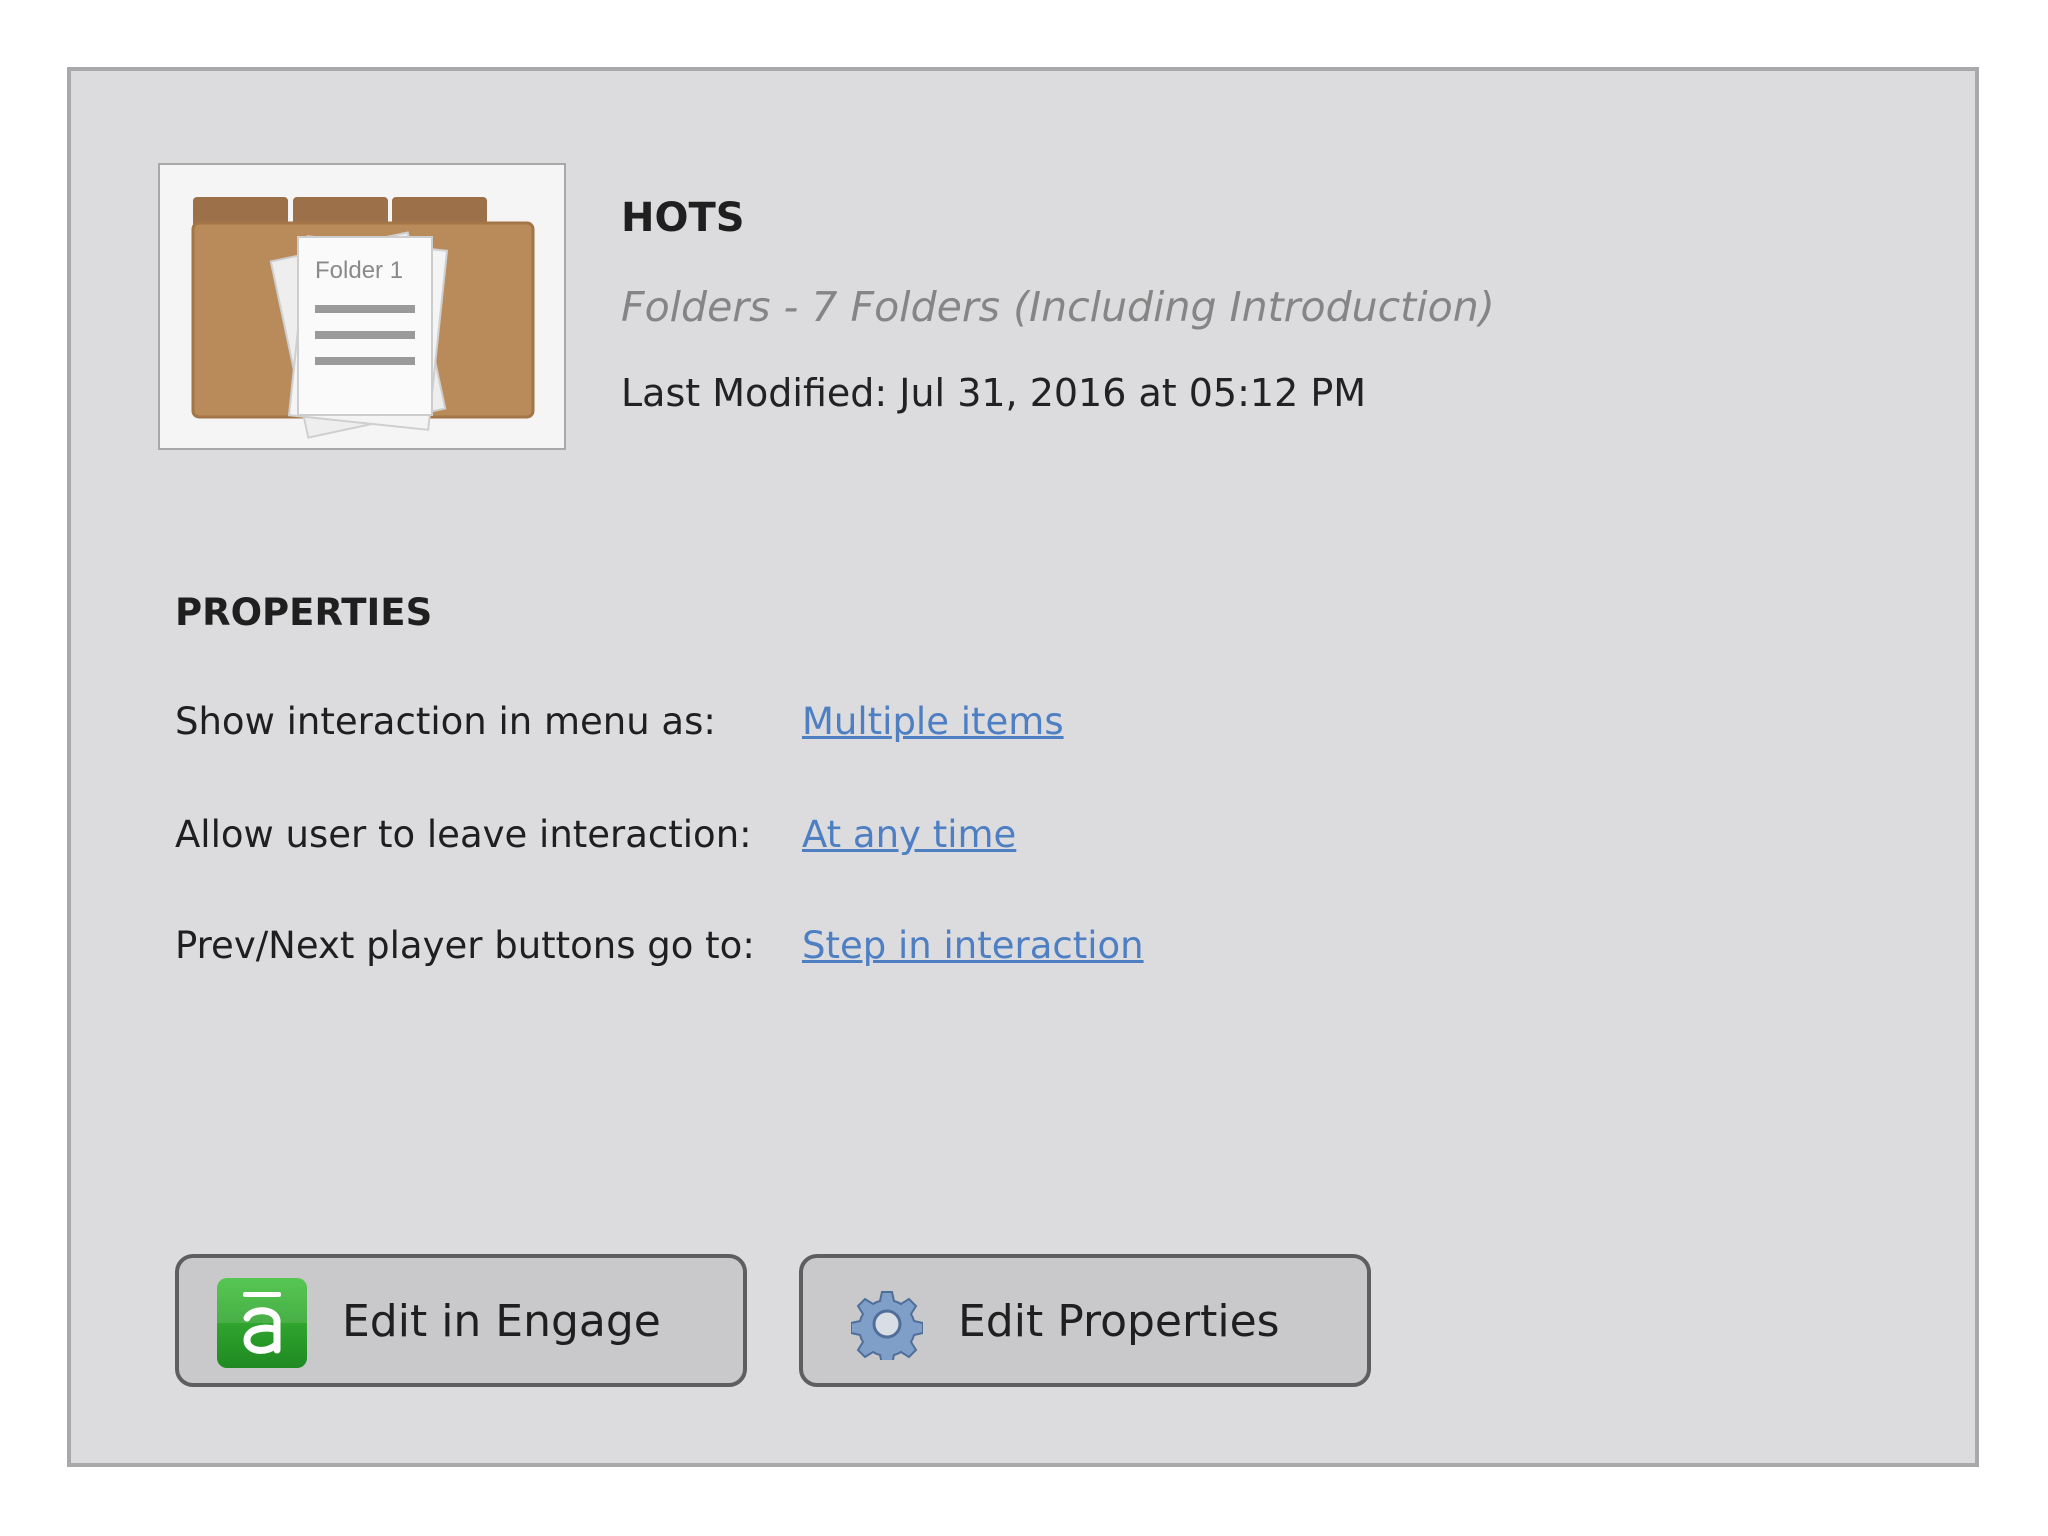  What do you see at coordinates (463, 834) in the screenshot?
I see `property-label: Allow user to leave interaction:` at bounding box center [463, 834].